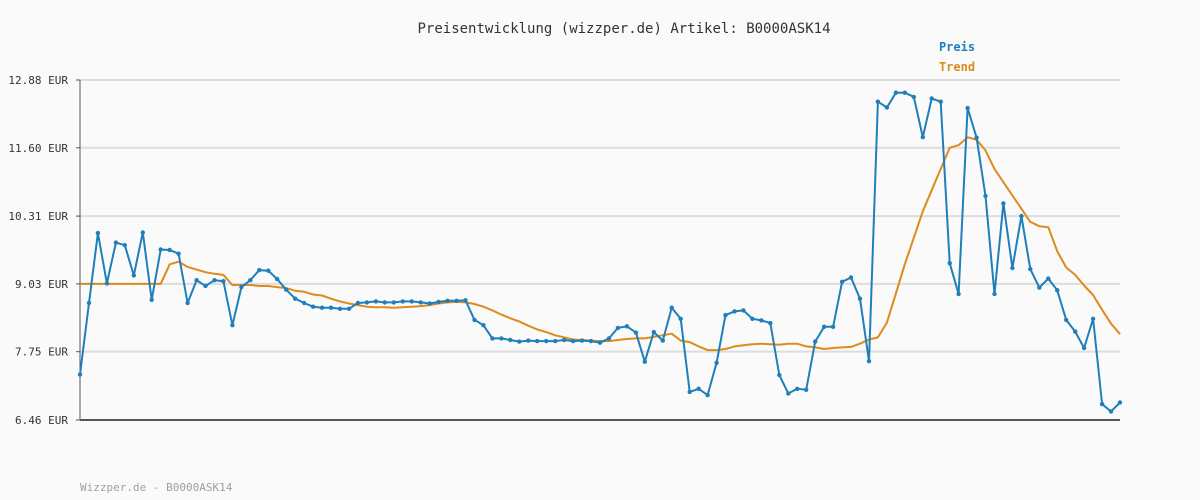 The height and width of the screenshot is (500, 1200). I want to click on legend-trend: Trend, so click(957, 67).